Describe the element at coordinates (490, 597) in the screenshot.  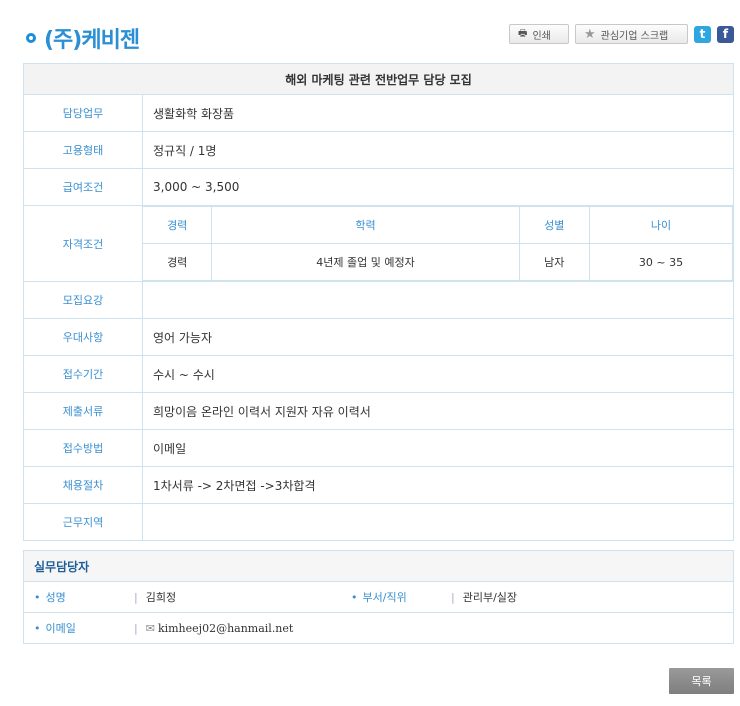
I see `dept-value: 관리부/실장` at that location.